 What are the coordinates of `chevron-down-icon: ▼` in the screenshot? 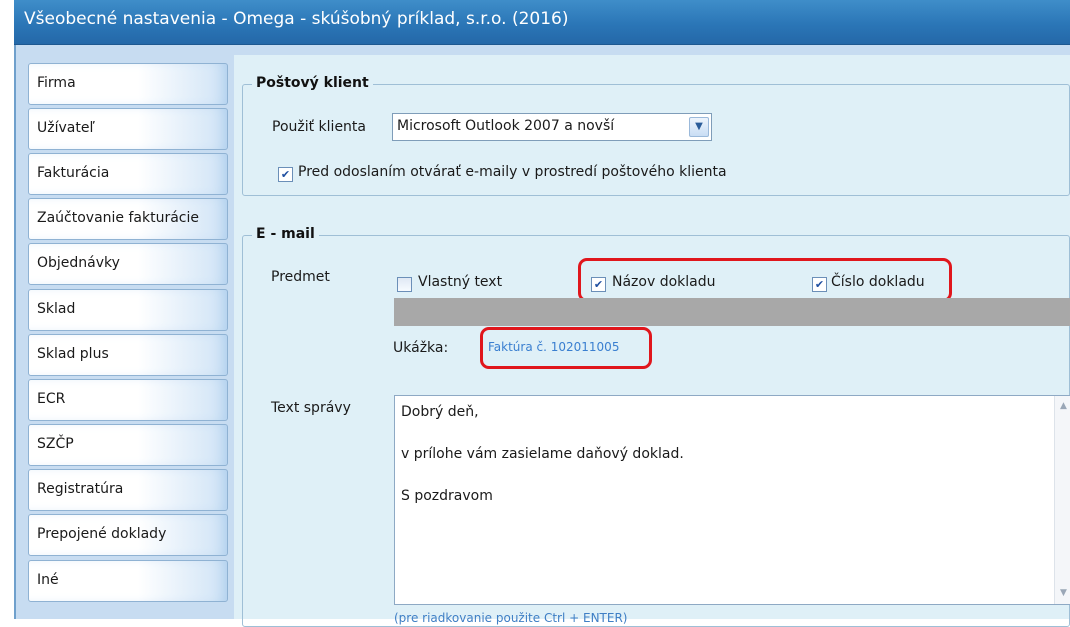 It's located at (699, 127).